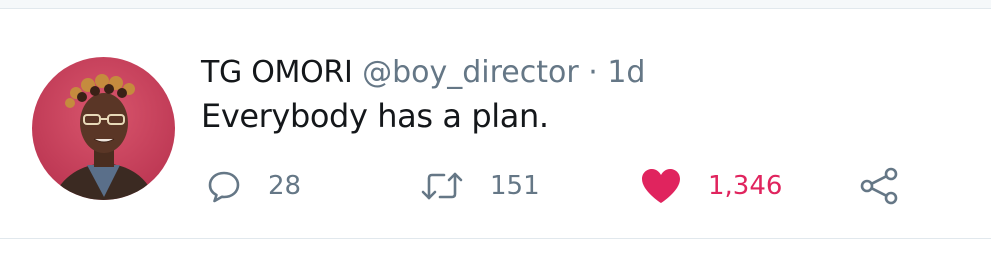 This screenshot has width=991, height=268. I want to click on display-name: TG OMORI, so click(277, 72).